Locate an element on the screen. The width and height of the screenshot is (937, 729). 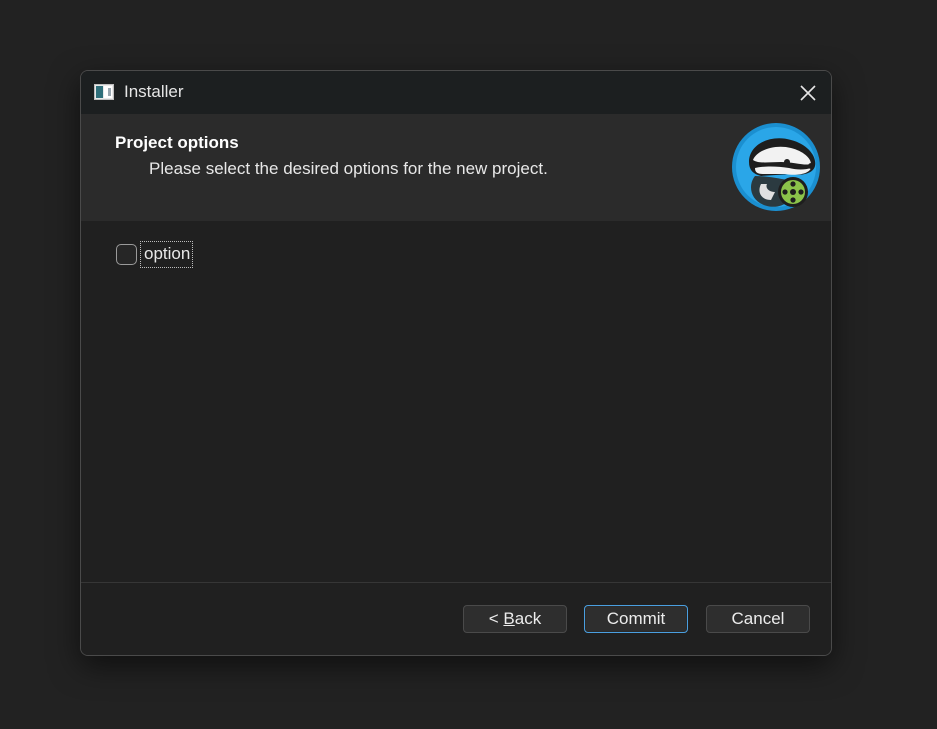
back-button: < Back is located at coordinates (515, 619).